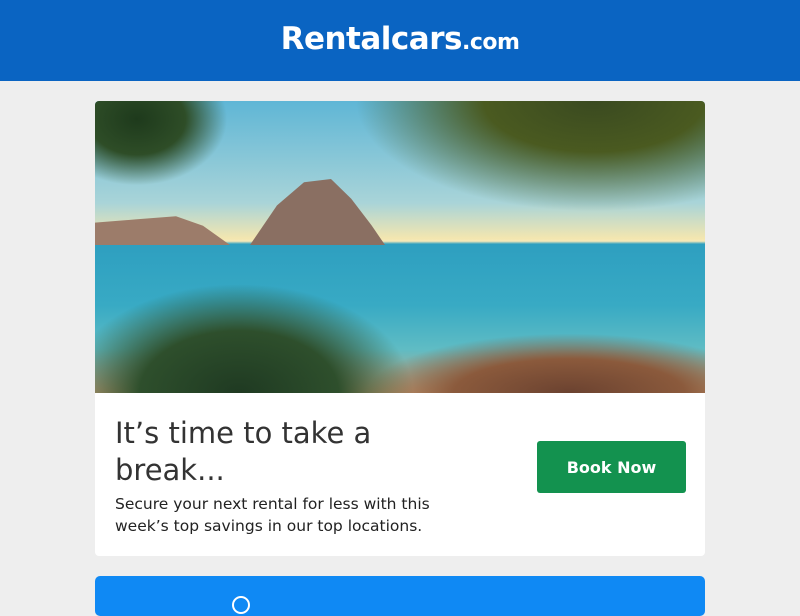 The width and height of the screenshot is (800, 616). I want to click on shore, so click(535, 363).